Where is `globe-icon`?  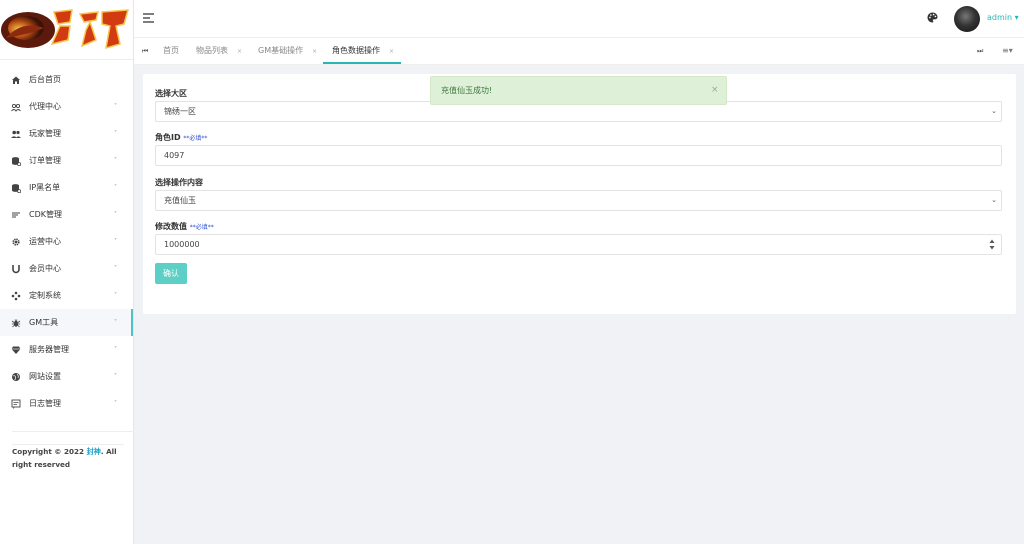 globe-icon is located at coordinates (16, 377).